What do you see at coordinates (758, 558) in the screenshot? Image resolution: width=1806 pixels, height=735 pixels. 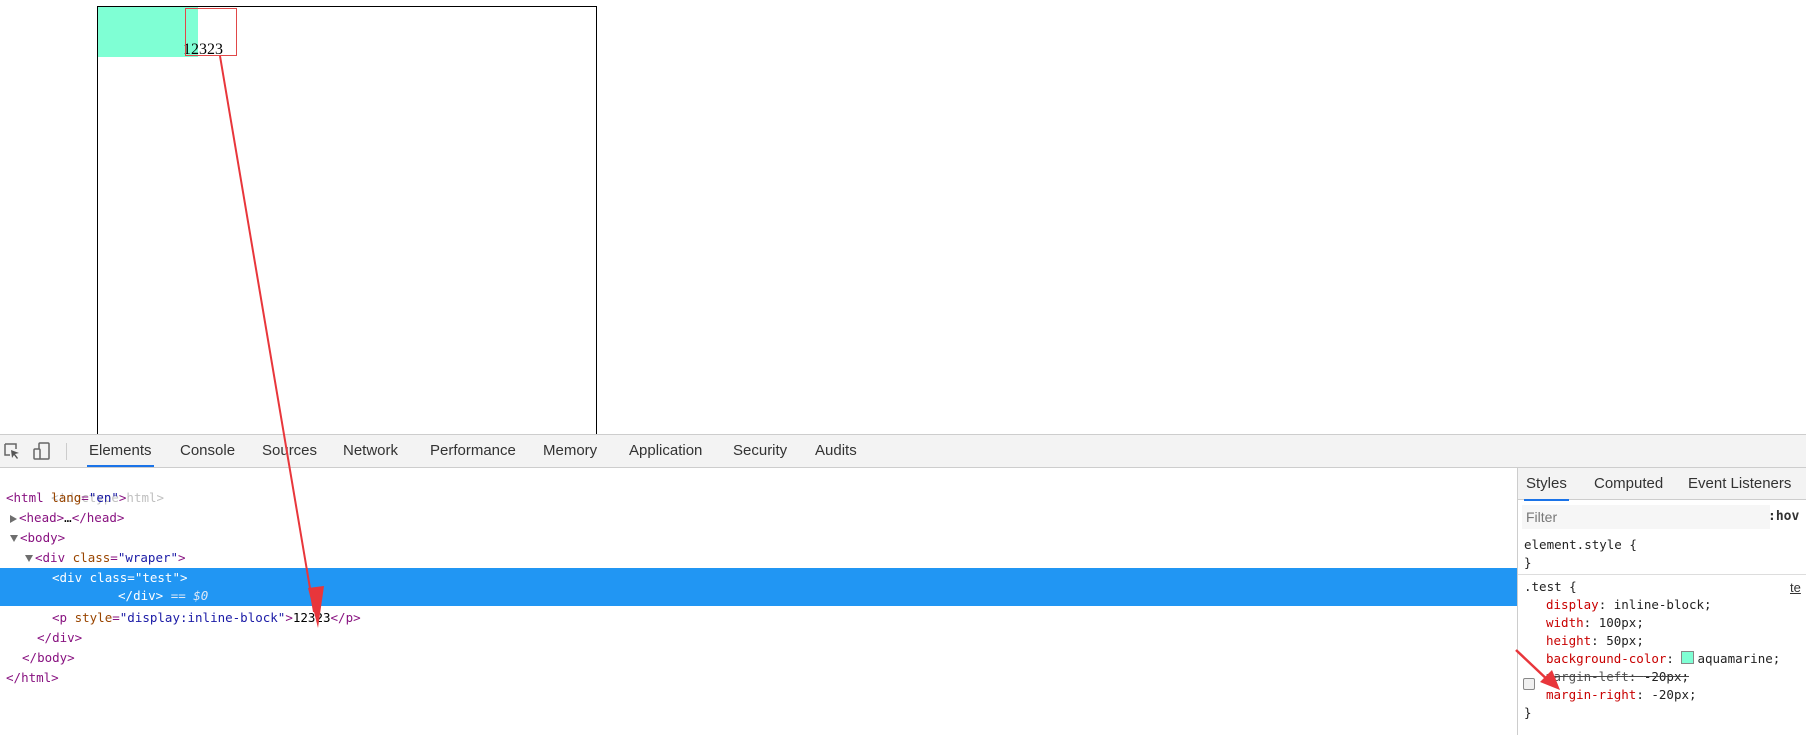 I see `dom-node-div-wraper: <div class="wraper">` at bounding box center [758, 558].